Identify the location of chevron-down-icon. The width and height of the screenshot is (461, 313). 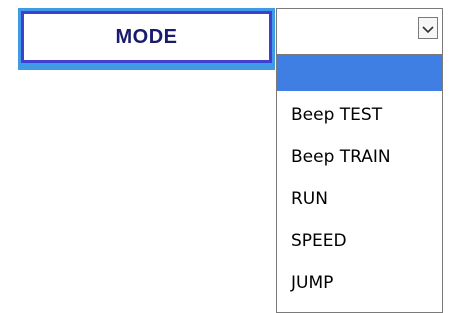
(428, 28).